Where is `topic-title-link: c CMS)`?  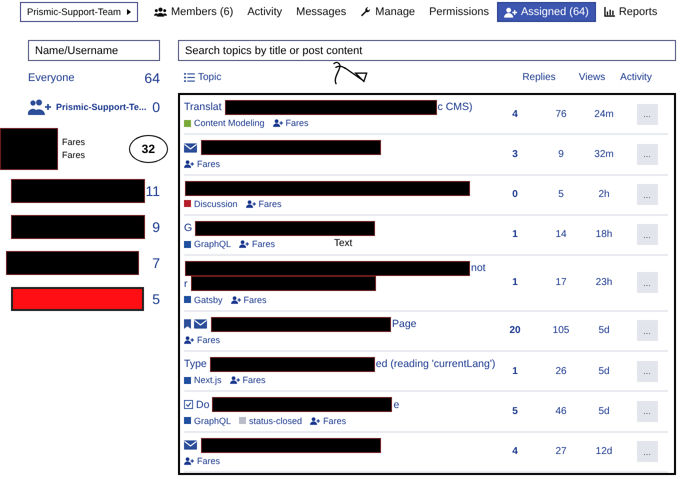
topic-title-link: c CMS) is located at coordinates (455, 107).